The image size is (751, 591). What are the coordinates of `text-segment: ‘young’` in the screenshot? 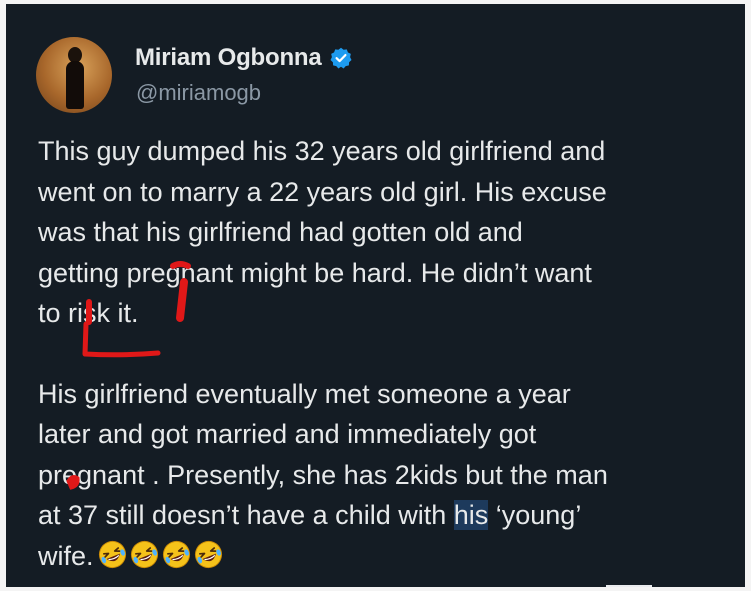 It's located at (535, 515).